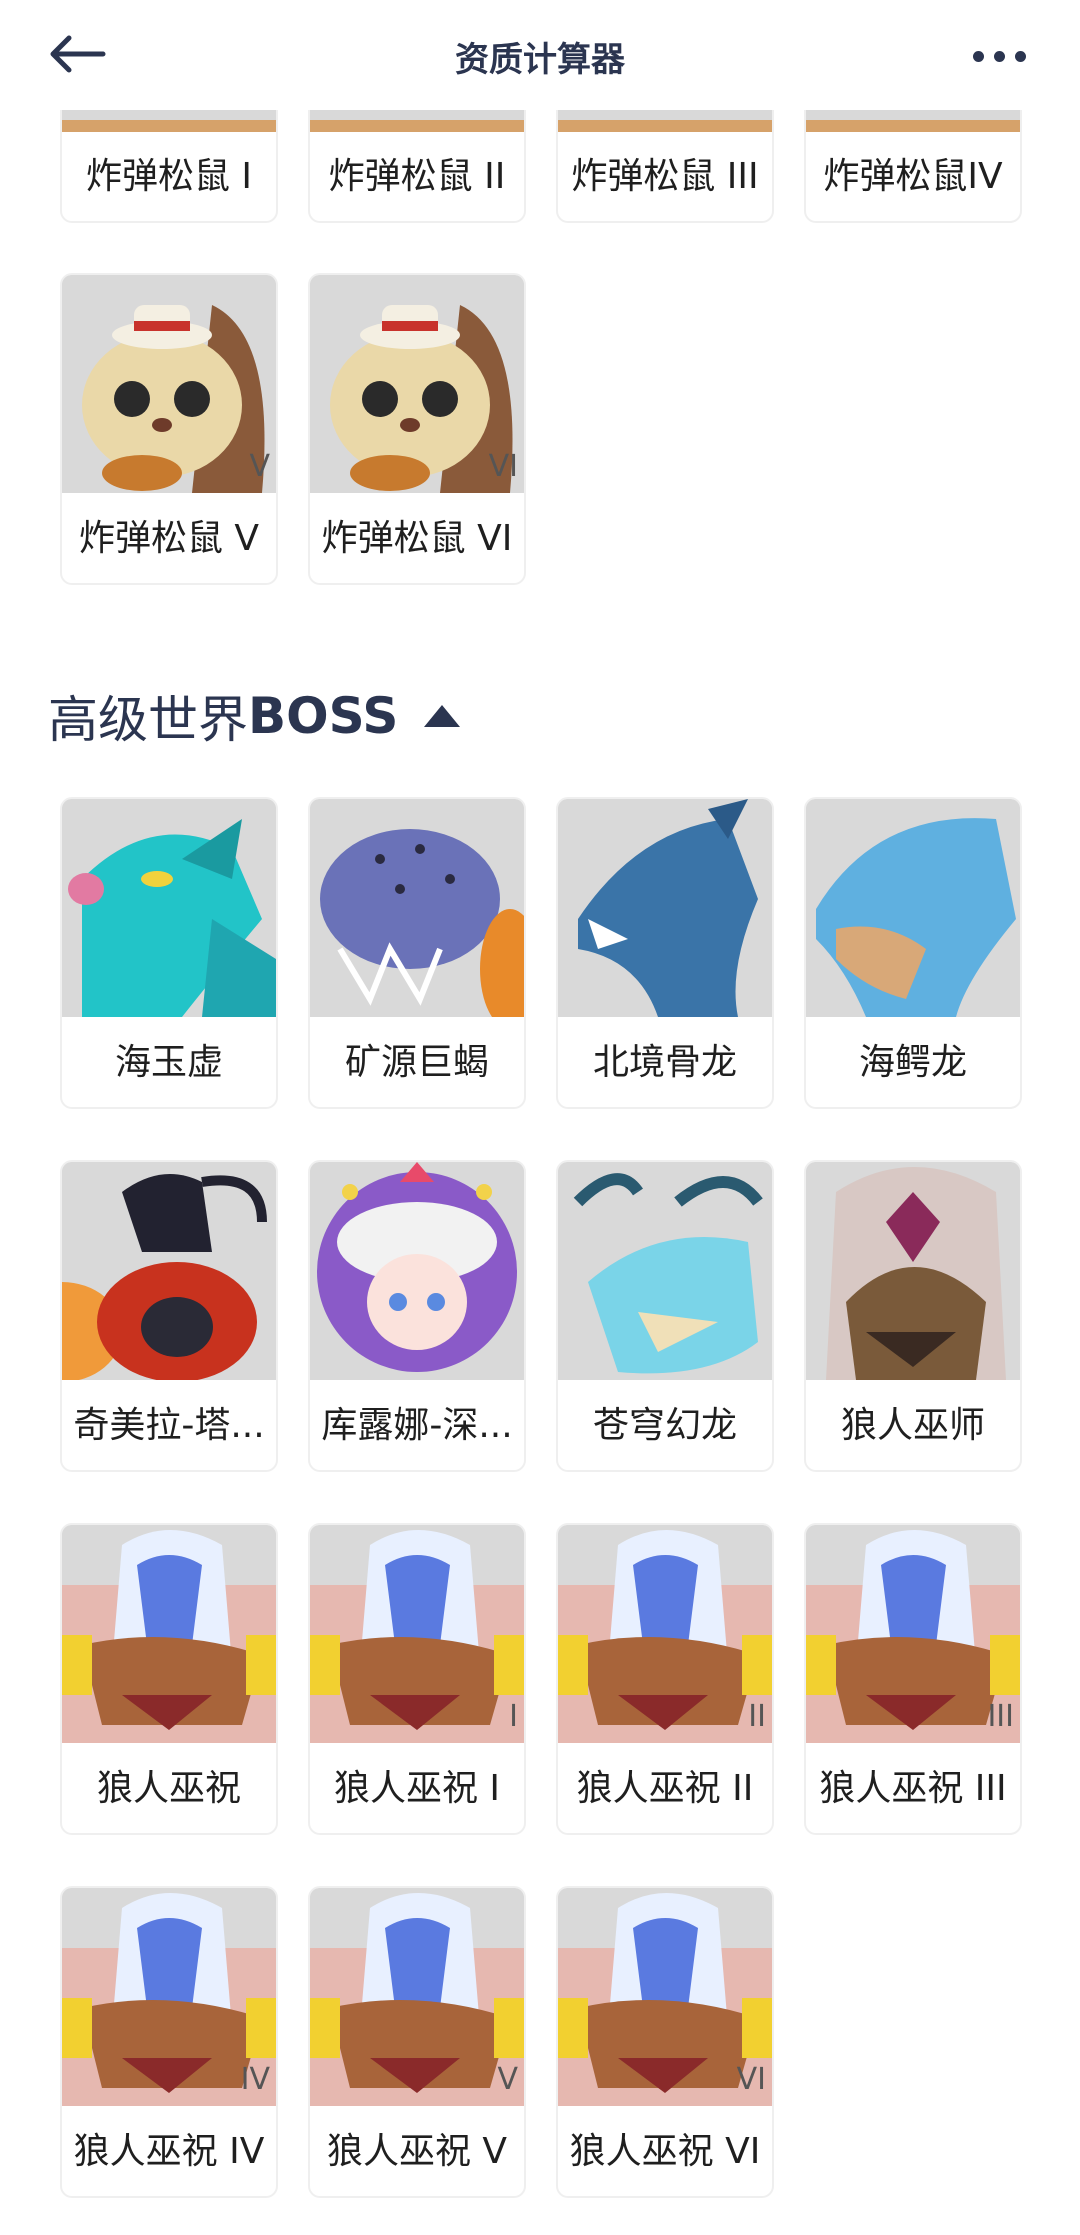  What do you see at coordinates (255, 2079) in the screenshot?
I see `tier-badge: IV` at bounding box center [255, 2079].